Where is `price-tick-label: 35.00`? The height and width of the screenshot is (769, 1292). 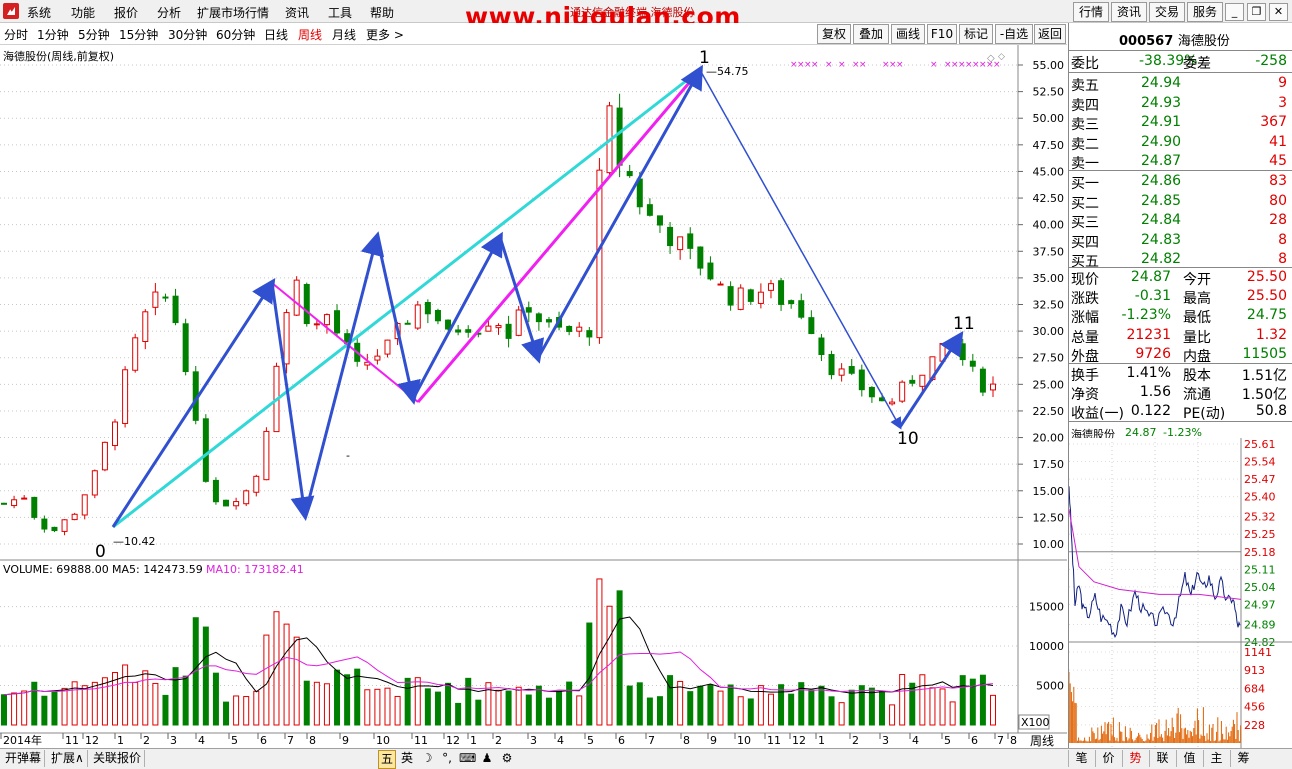 price-tick-label: 35.00 is located at coordinates (1049, 278).